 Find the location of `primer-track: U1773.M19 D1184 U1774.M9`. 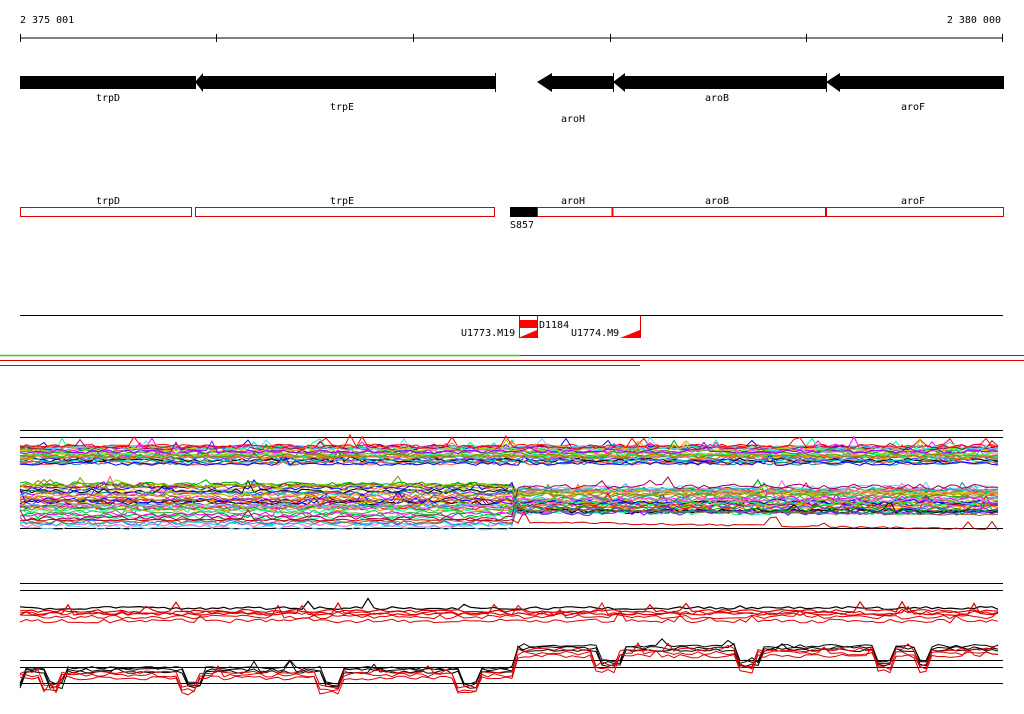

primer-track: U1773.M19 D1184 U1774.M9 is located at coordinates (511, 327).